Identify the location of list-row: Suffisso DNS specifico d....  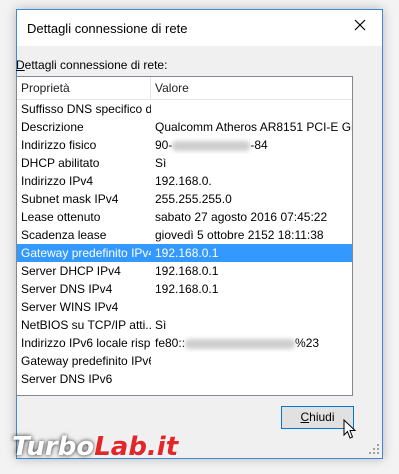
(184, 109).